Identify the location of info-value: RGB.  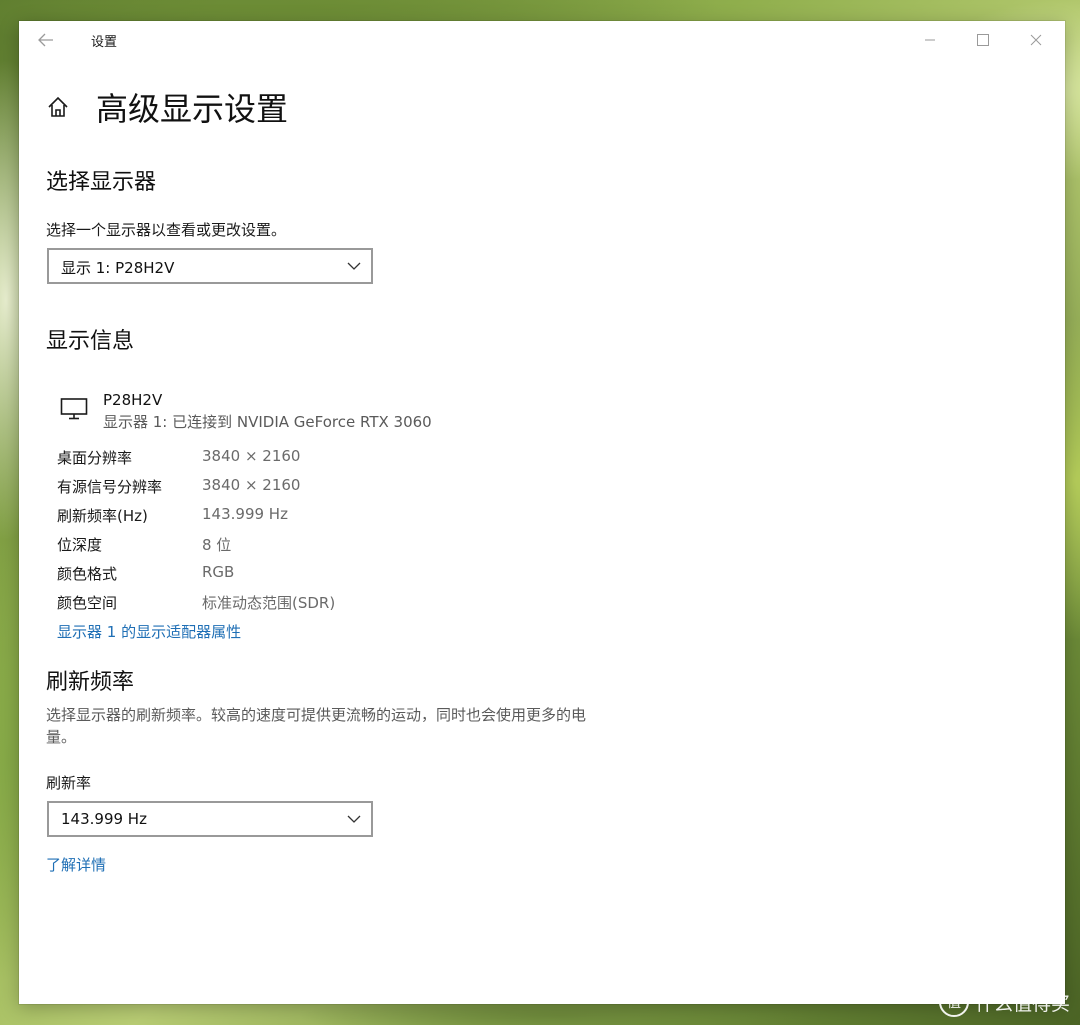
(218, 572).